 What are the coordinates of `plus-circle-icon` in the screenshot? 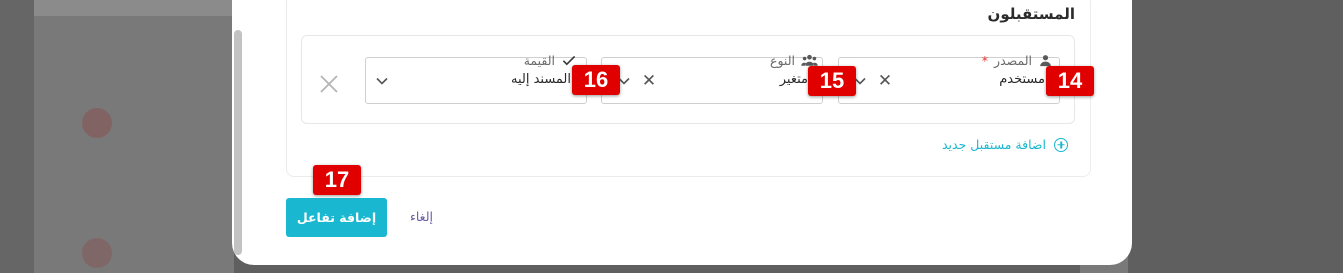 It's located at (1061, 144).